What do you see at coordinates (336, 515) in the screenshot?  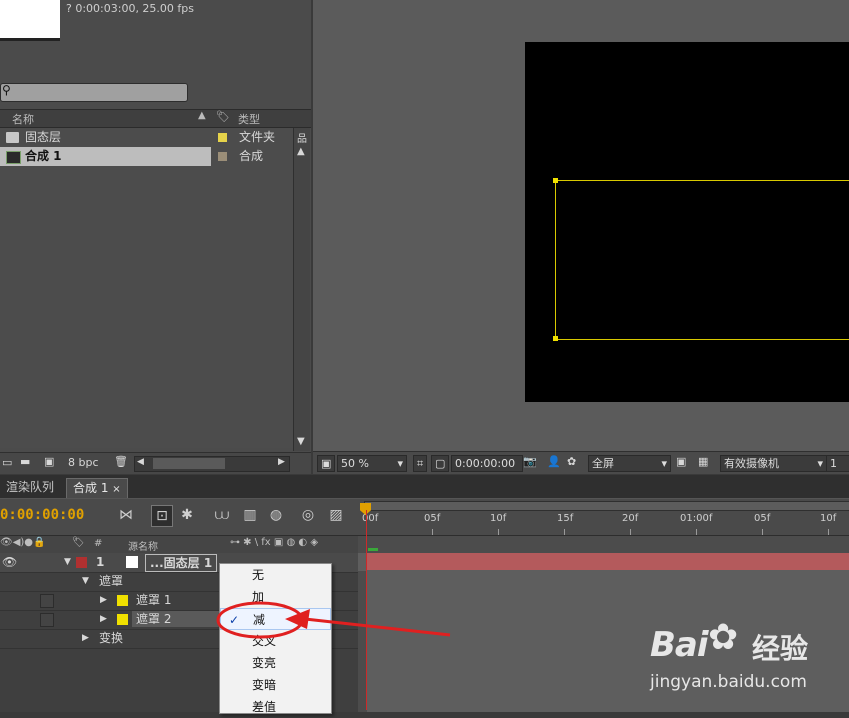 I see `graph-editor-icon: ▨` at bounding box center [336, 515].